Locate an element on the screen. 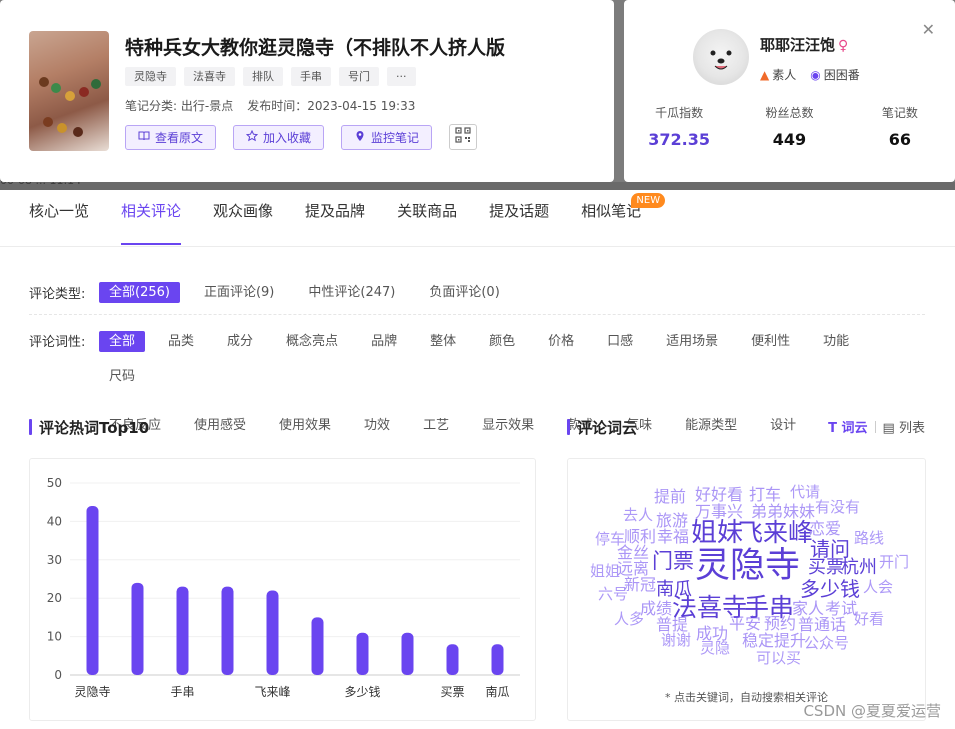  note-tag: 号门 is located at coordinates (359, 76).